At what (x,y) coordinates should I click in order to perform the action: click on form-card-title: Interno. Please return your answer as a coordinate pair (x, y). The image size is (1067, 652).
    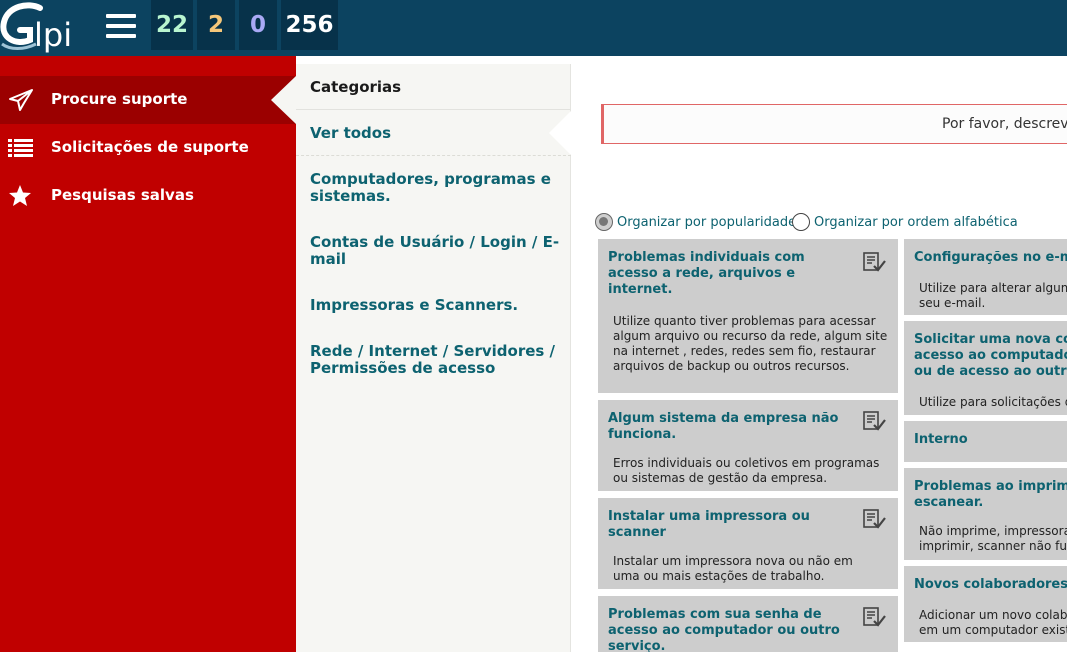
    Looking at the image, I should click on (990, 440).